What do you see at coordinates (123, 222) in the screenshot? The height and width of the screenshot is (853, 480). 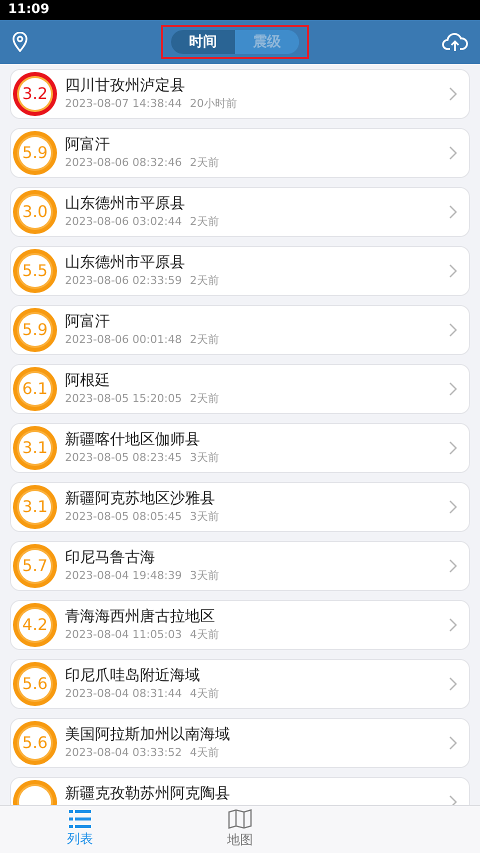 I see `quake-time: 2023-08-06 03:02:44` at bounding box center [123, 222].